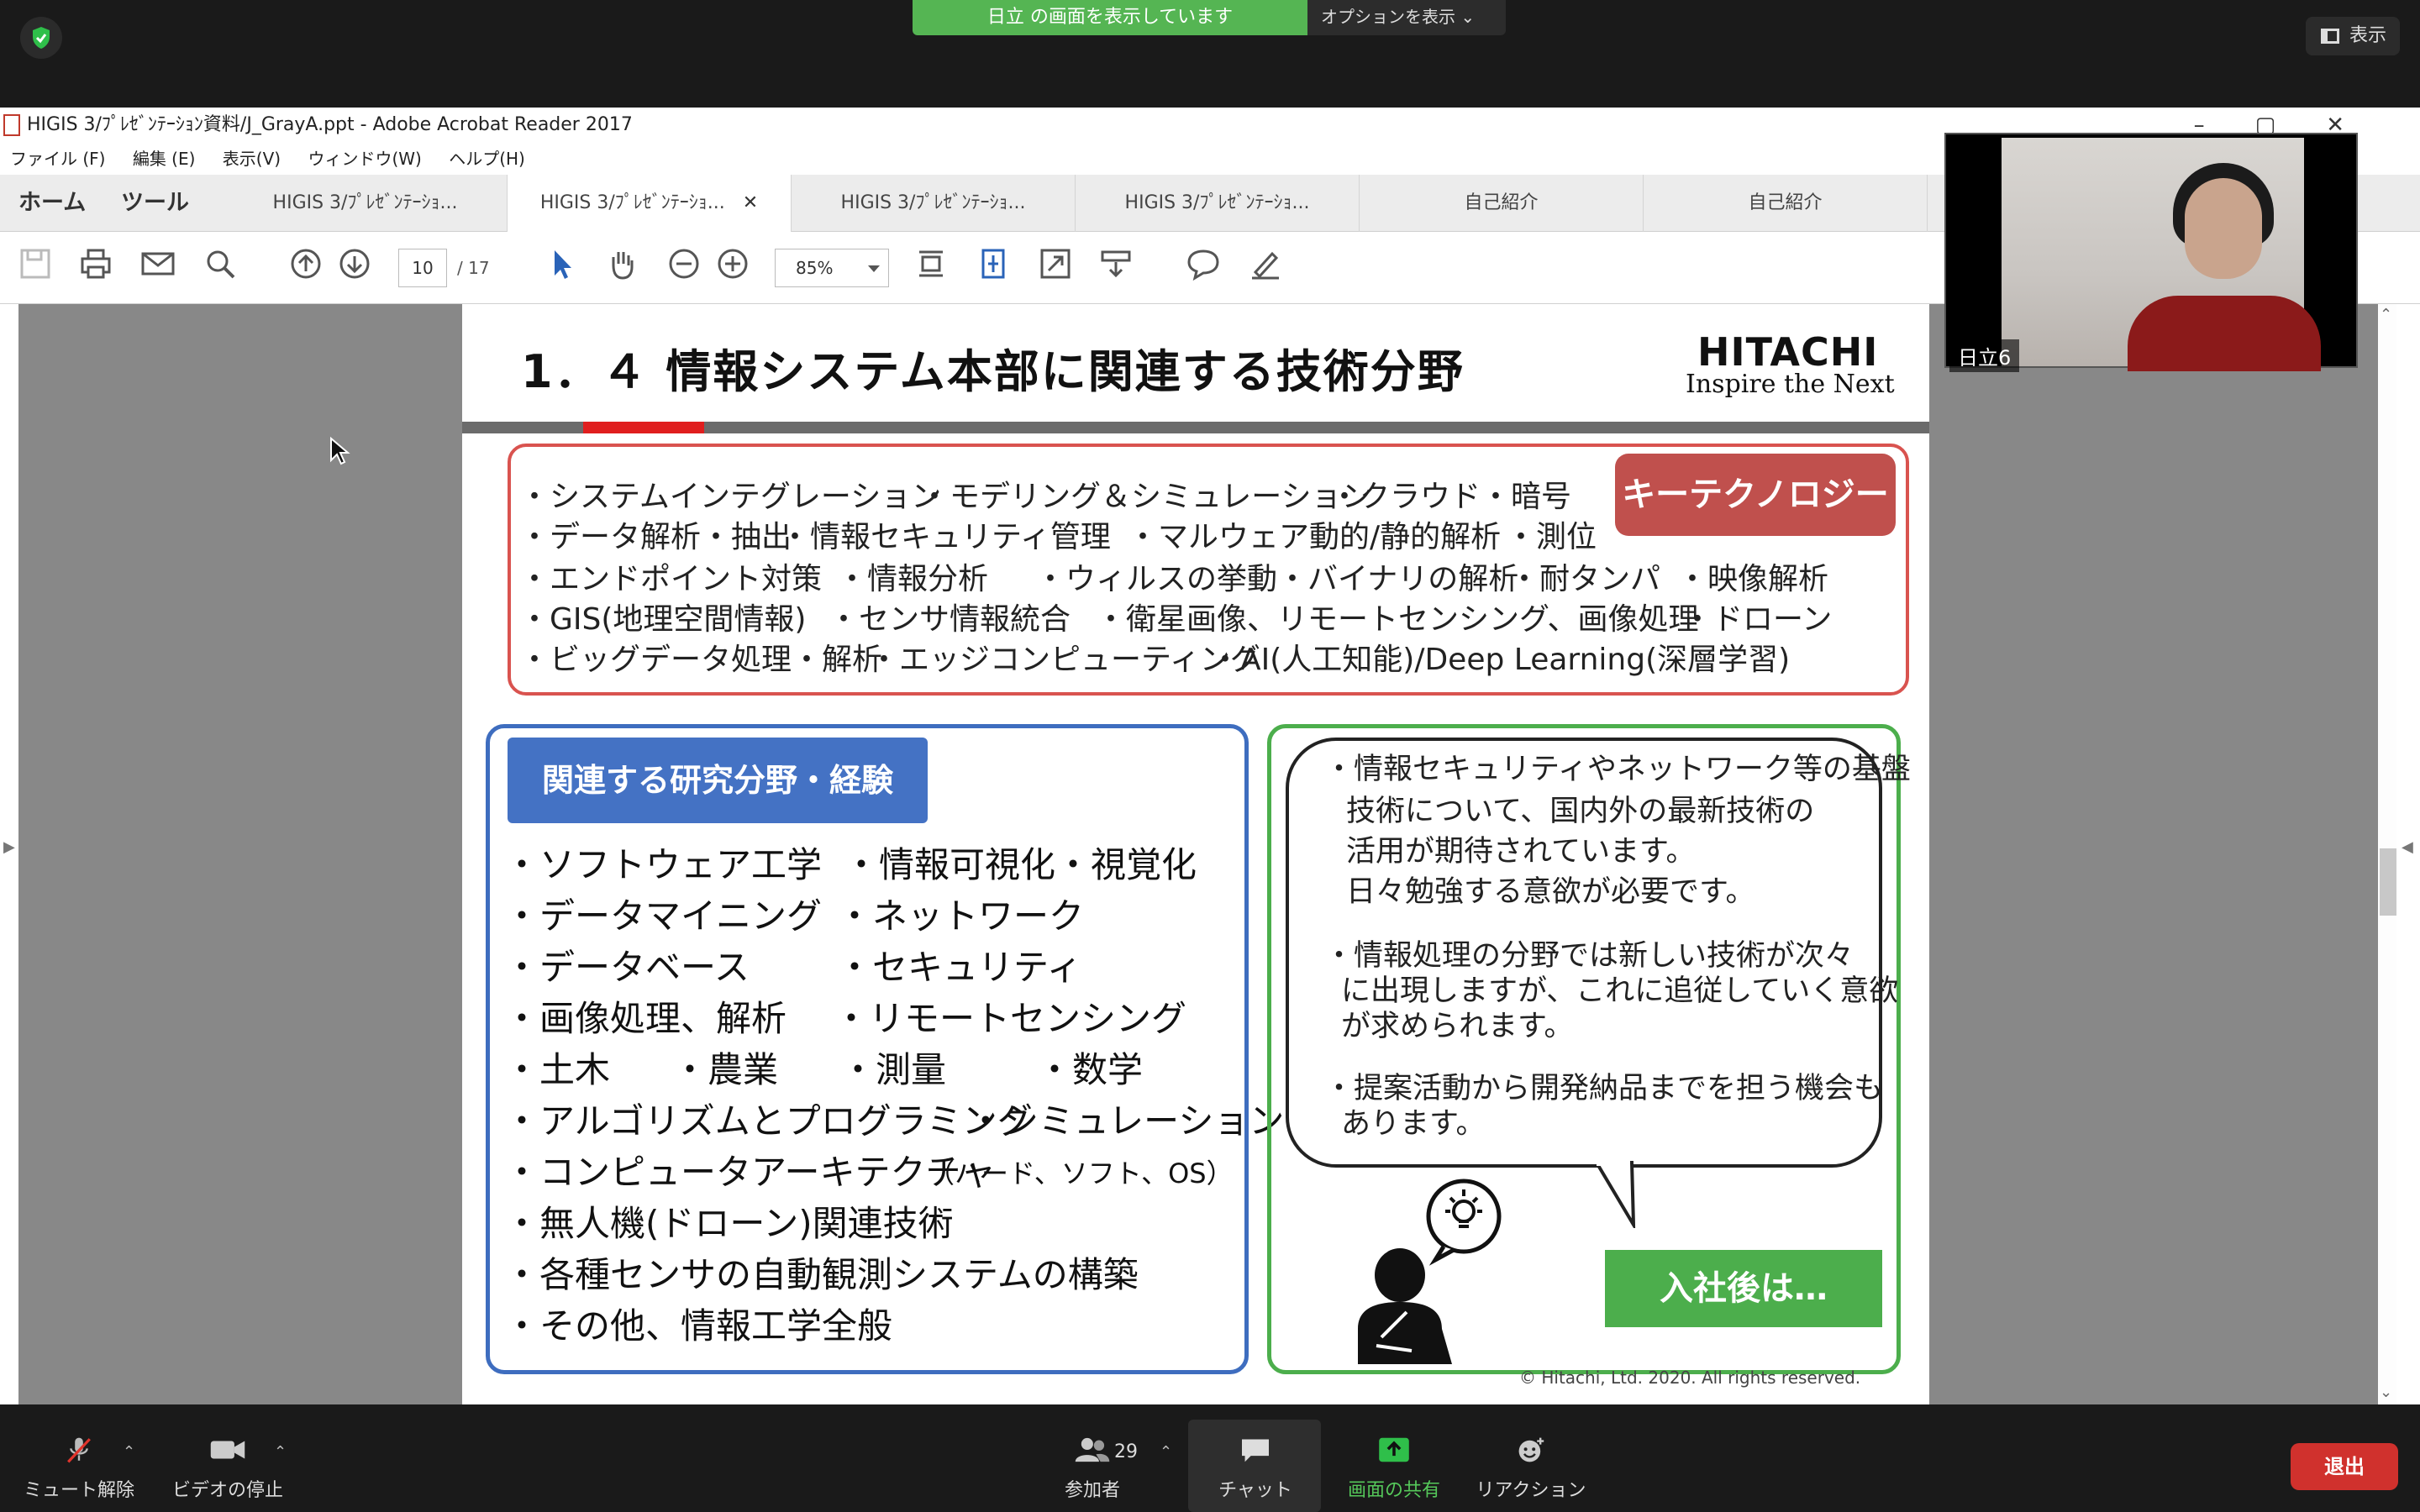 The height and width of the screenshot is (1512, 2420). Describe the element at coordinates (1055, 267) in the screenshot. I see `full-screen-icon` at that location.